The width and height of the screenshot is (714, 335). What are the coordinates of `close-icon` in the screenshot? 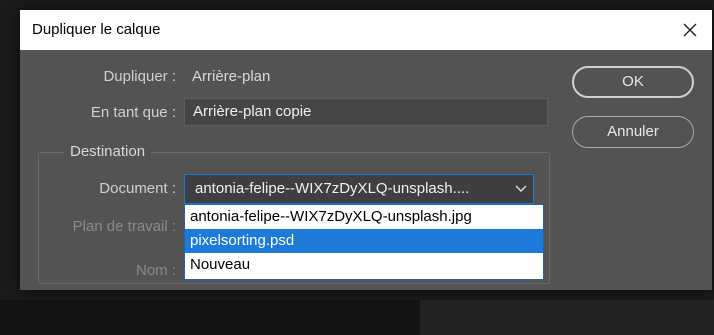 It's located at (690, 30).